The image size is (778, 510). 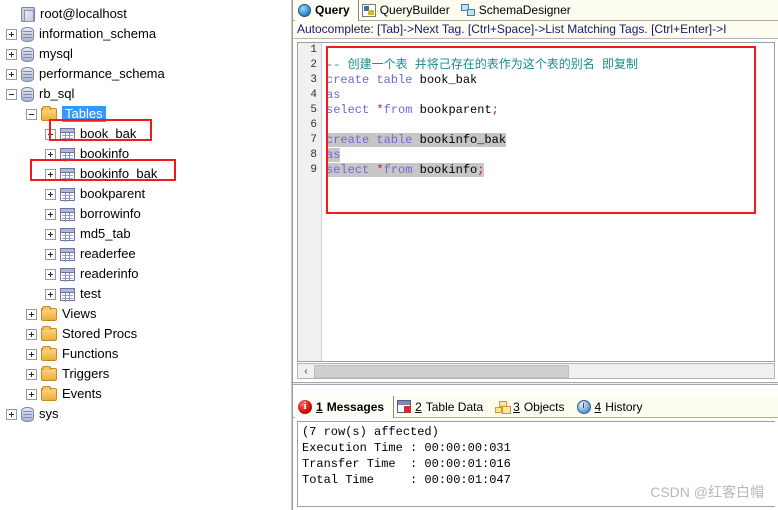 What do you see at coordinates (145, 54) in the screenshot?
I see `tree-item-database-mysql: mysql` at bounding box center [145, 54].